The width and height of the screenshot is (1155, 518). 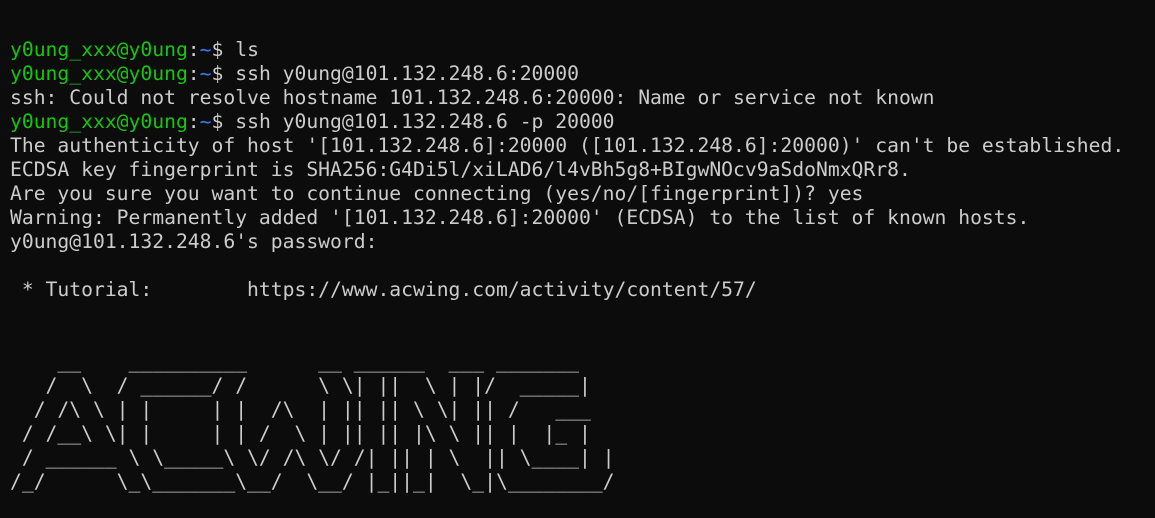 What do you see at coordinates (580, 242) in the screenshot?
I see `output-line: y0ung@101.132.248.6's password:` at bounding box center [580, 242].